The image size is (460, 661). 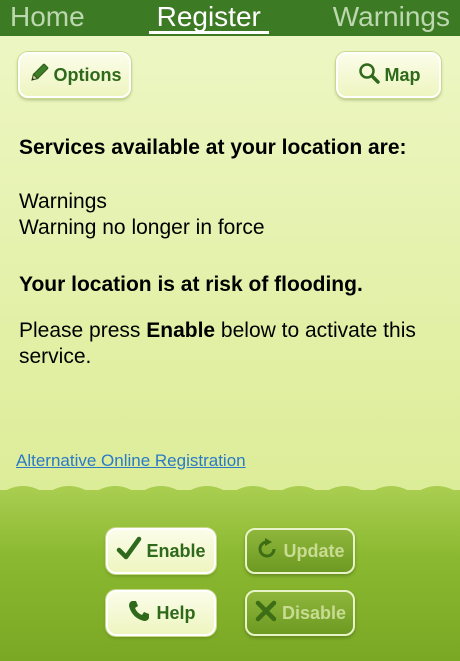 I want to click on map-button: Map, so click(x=388, y=75).